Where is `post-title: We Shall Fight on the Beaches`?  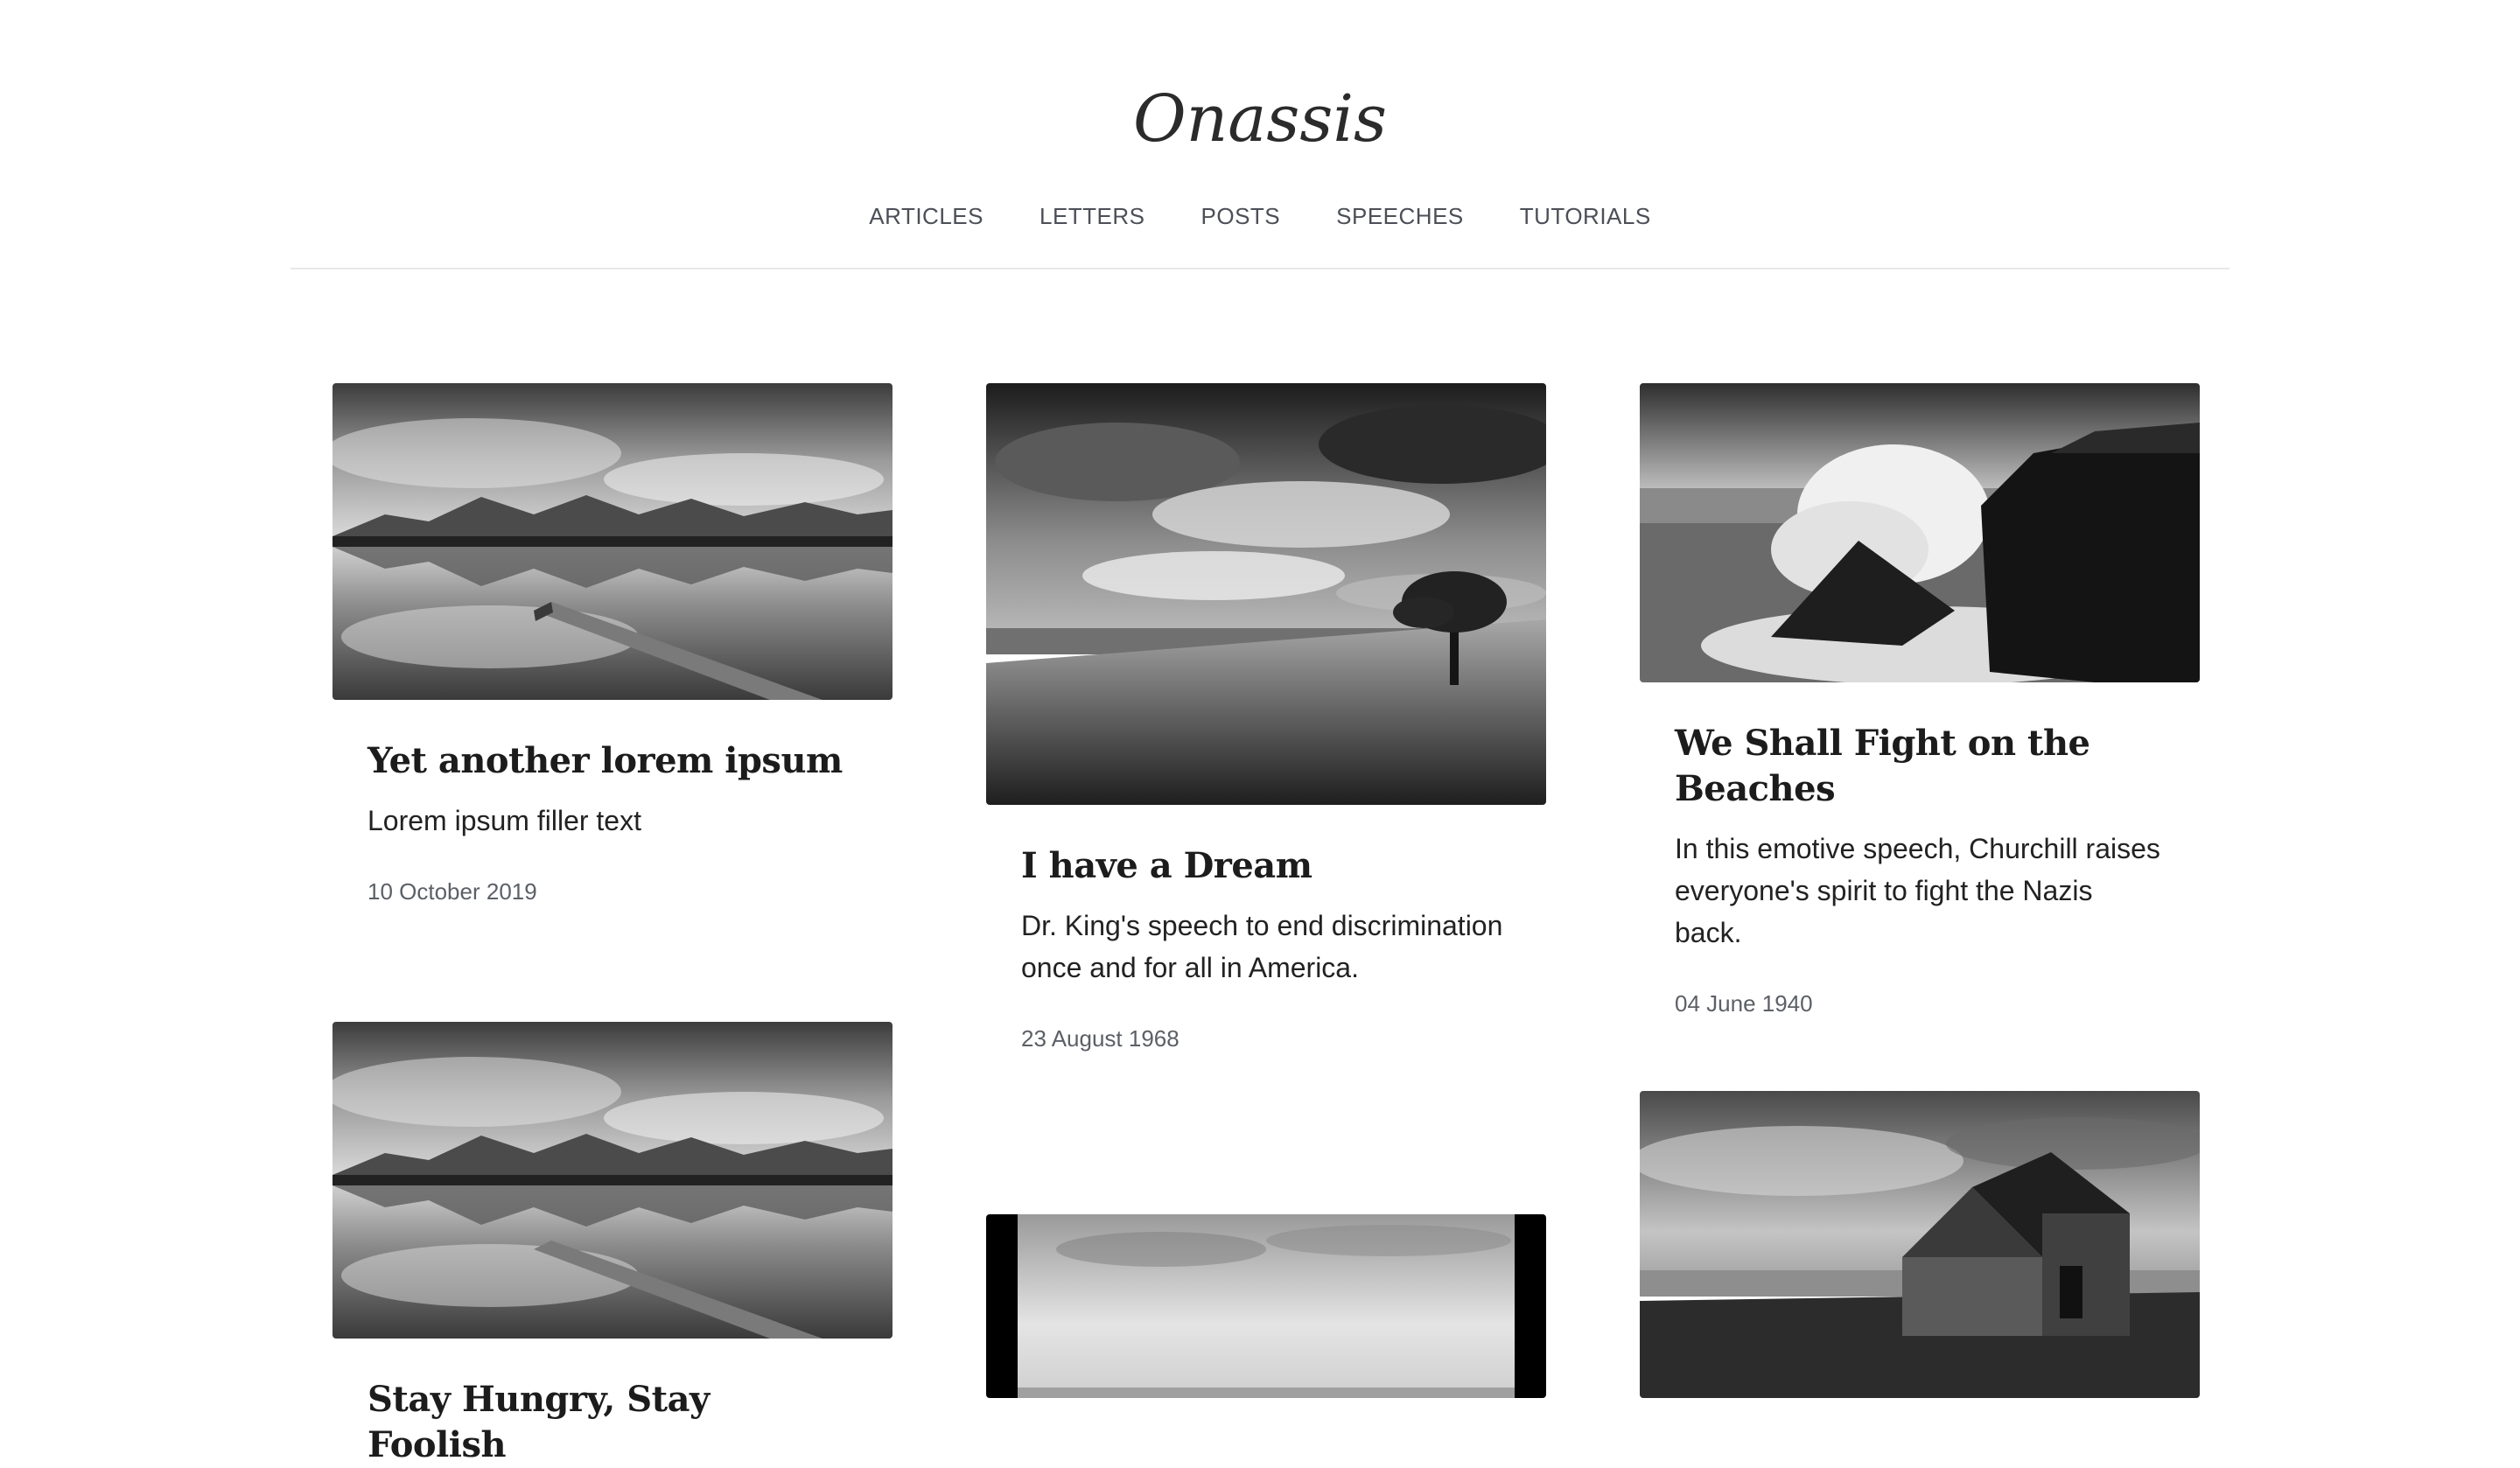
post-title: We Shall Fight on the Beaches is located at coordinates (1920, 766).